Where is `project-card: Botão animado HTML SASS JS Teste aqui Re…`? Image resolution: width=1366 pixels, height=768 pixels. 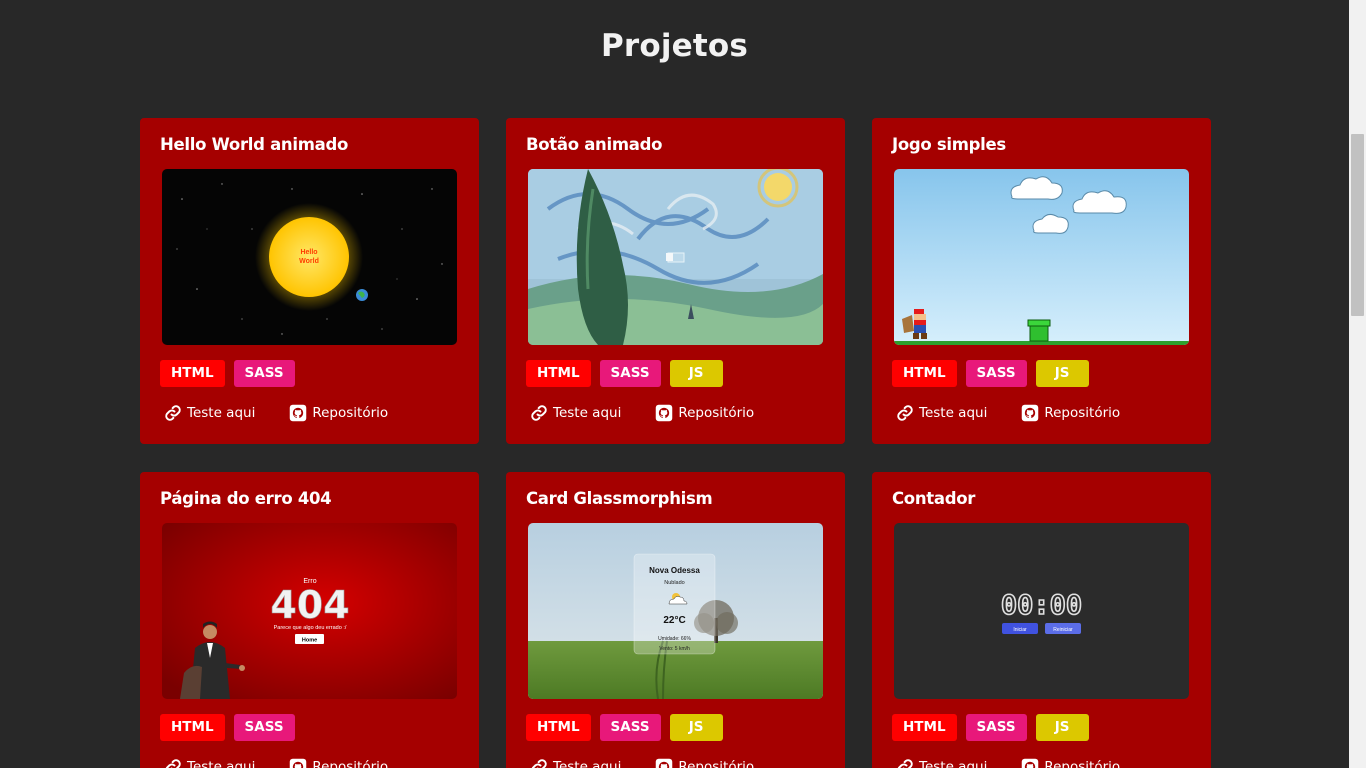 project-card: Botão animado HTML SASS JS Teste aqui Re… is located at coordinates (675, 281).